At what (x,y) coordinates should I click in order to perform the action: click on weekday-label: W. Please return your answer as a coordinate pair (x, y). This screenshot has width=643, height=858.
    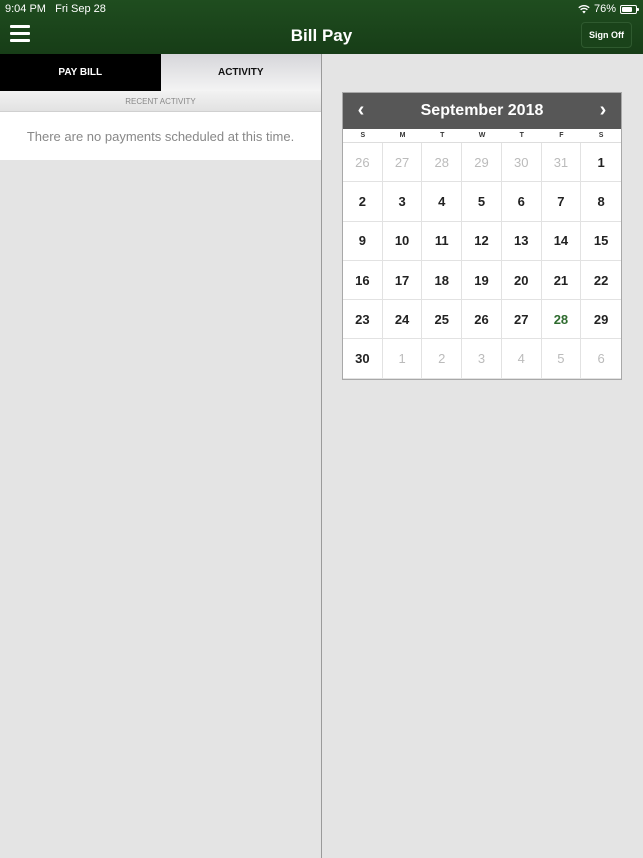
    Looking at the image, I should click on (482, 135).